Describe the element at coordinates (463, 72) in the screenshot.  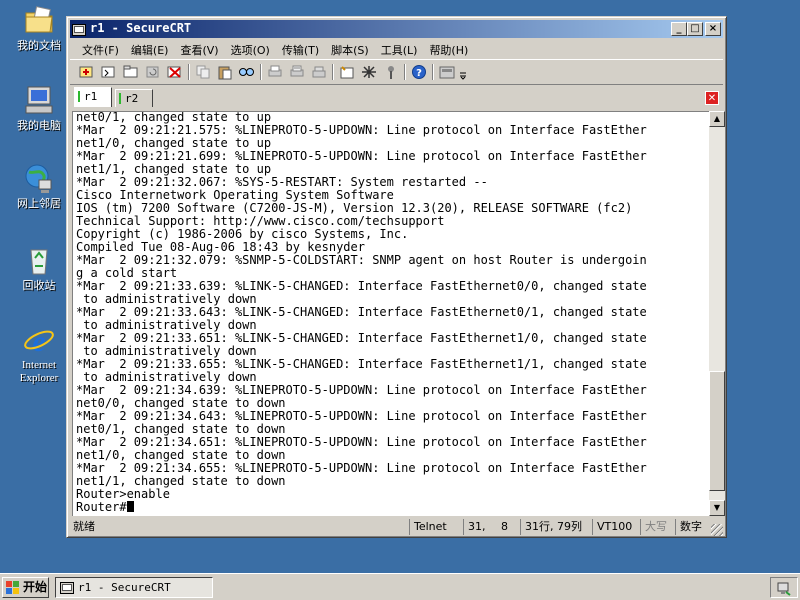
I see `toolbar-overflow-icon` at that location.